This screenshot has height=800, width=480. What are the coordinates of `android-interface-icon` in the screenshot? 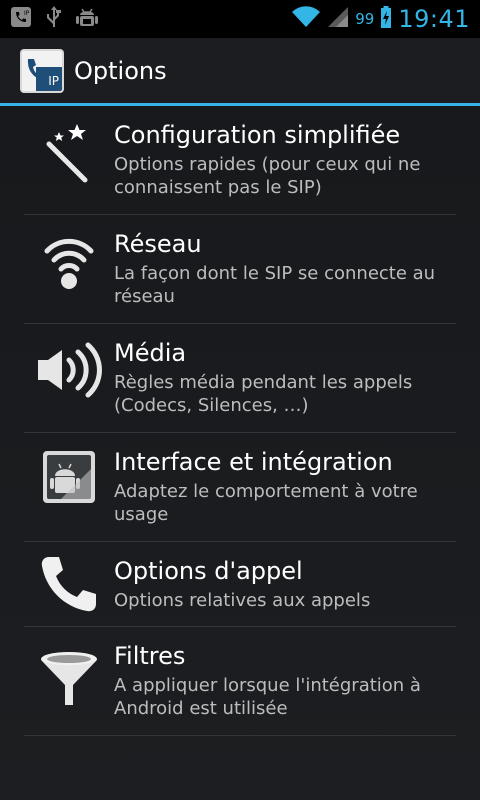 It's located at (69, 469).